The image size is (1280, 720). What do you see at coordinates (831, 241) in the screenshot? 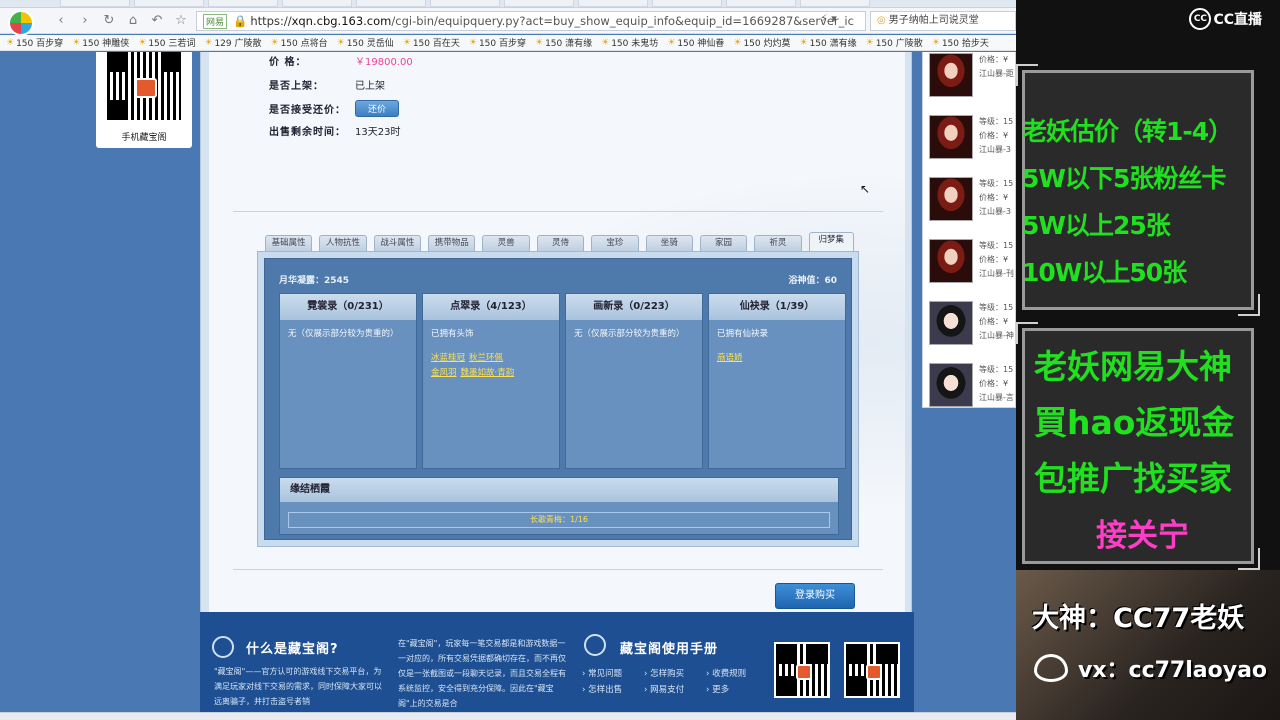
I see `tab-attribute: 归梦集` at bounding box center [831, 241].